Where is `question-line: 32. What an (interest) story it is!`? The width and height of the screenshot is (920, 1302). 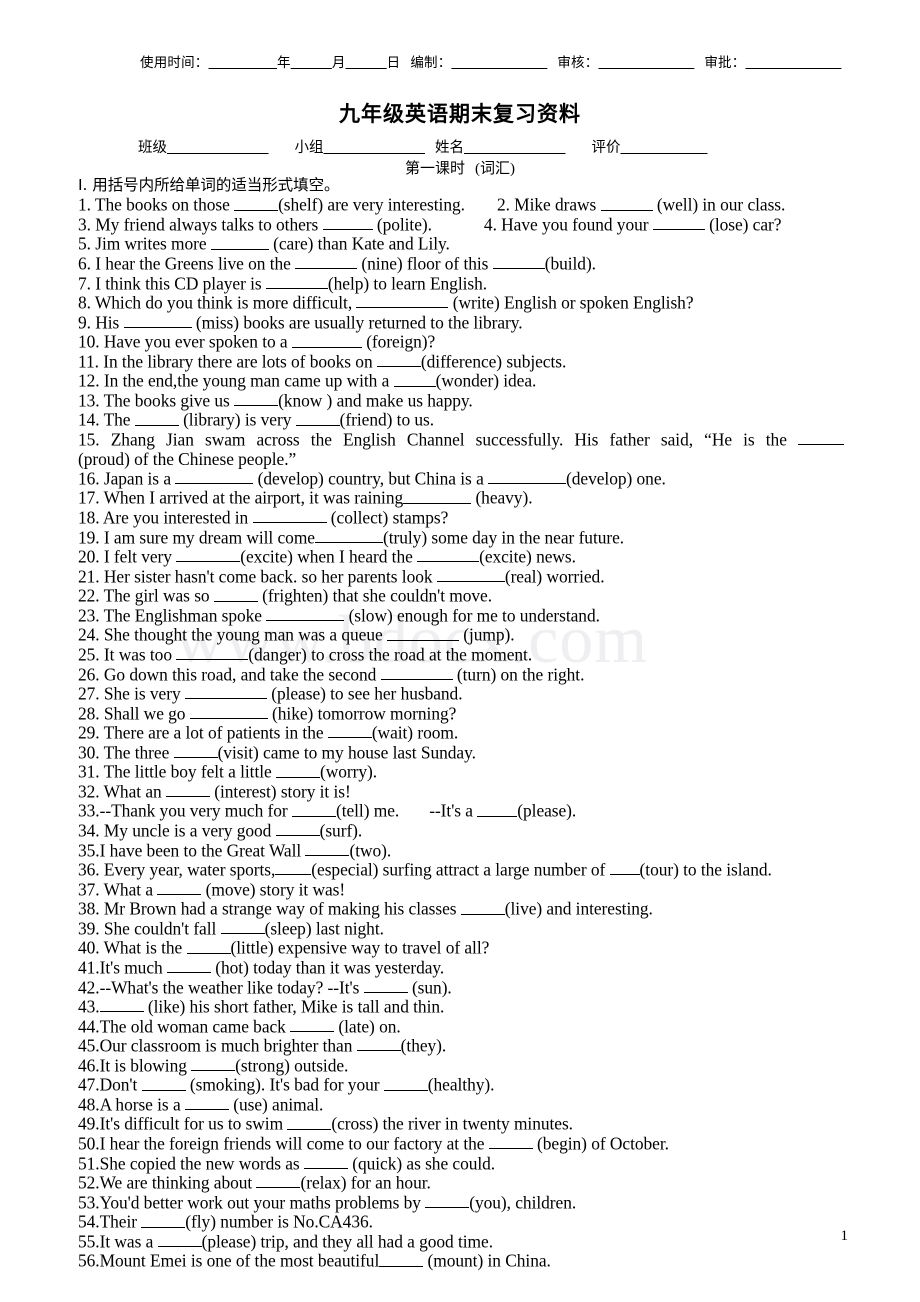 question-line: 32. What an (interest) story it is! is located at coordinates (461, 792).